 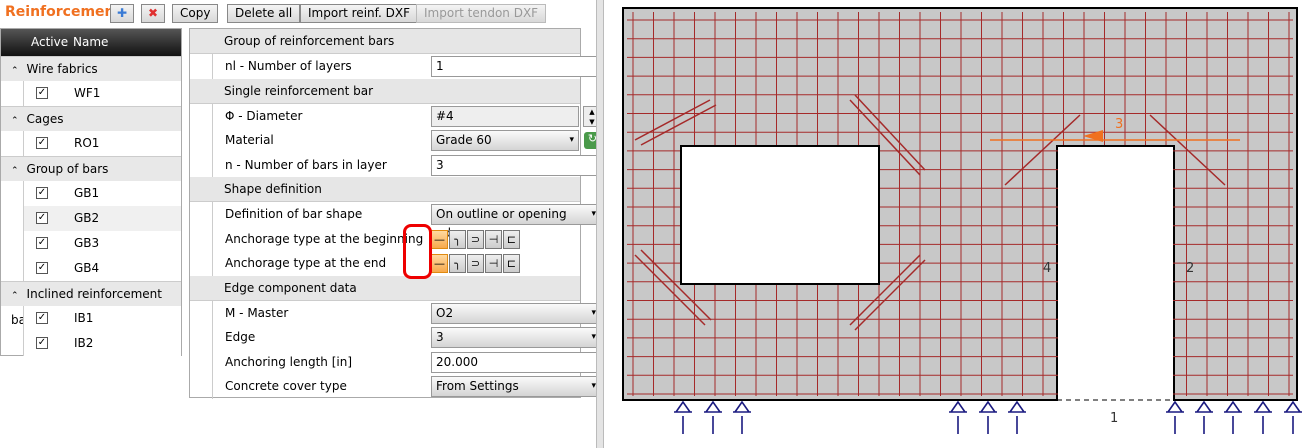 I want to click on tree-group: ⌃ Wire fabrics, so click(x=91, y=68).